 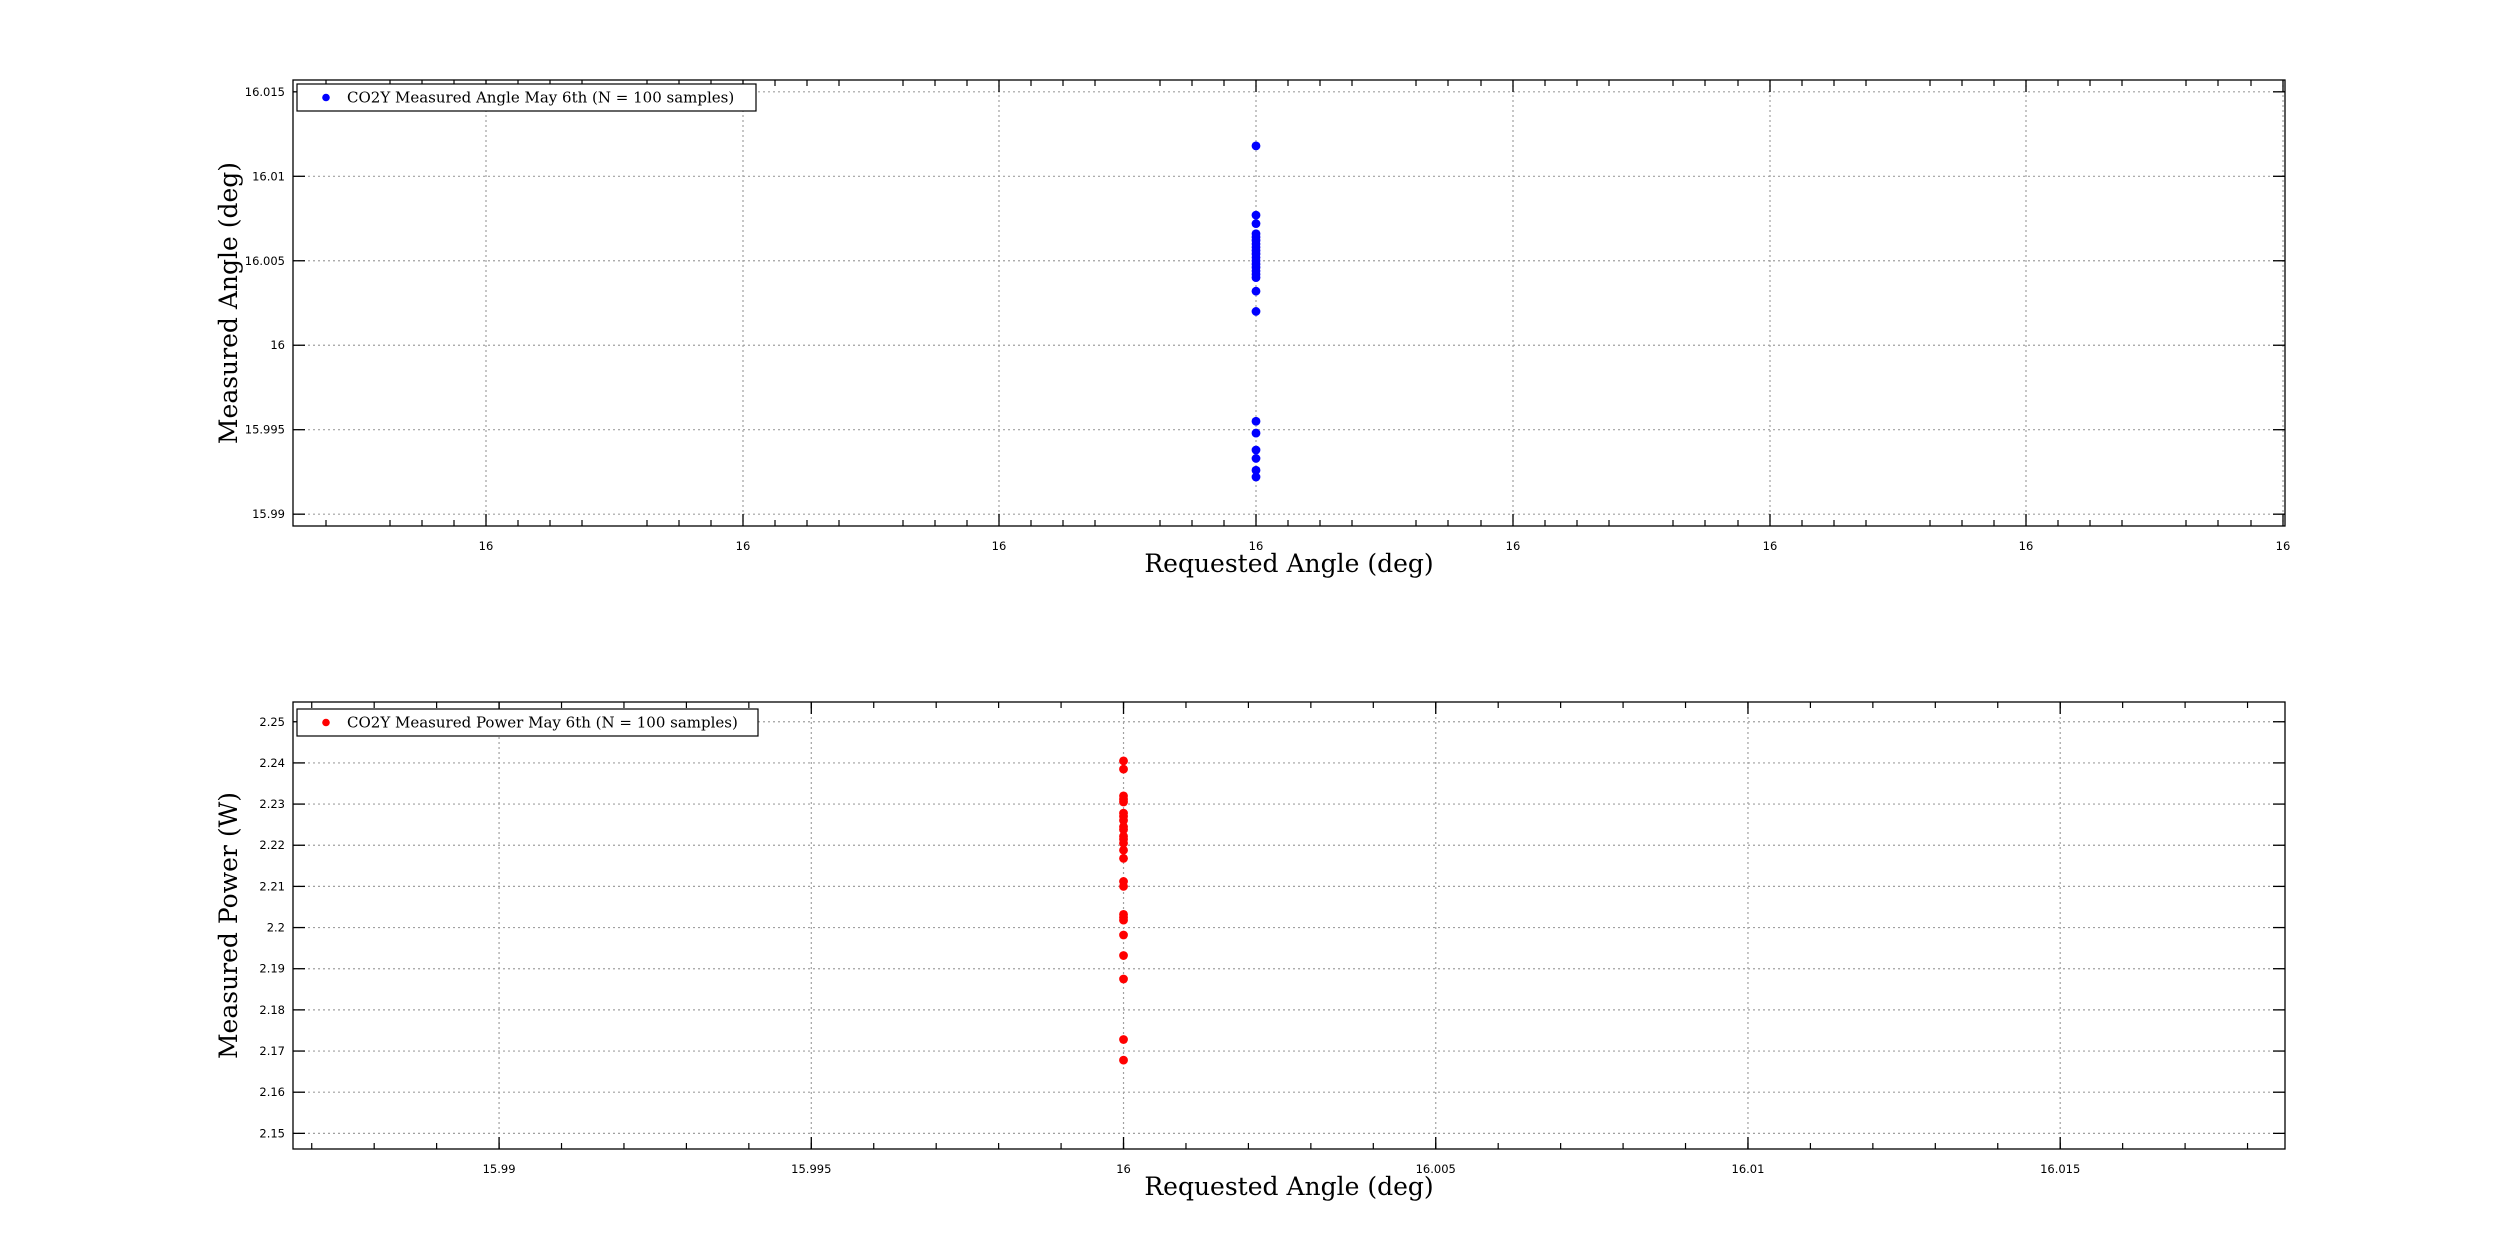 I want to click on y-tick-label: 2.25, so click(x=272, y=722).